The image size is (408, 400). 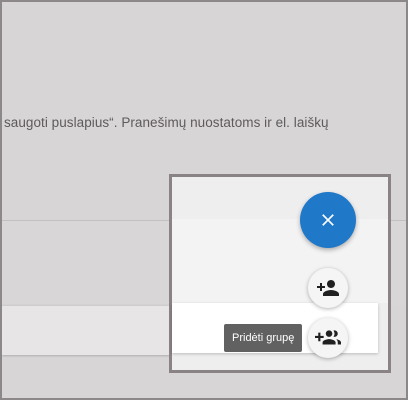 What do you see at coordinates (263, 338) in the screenshot?
I see `add-group-tooltip: Pridėti grupę` at bounding box center [263, 338].